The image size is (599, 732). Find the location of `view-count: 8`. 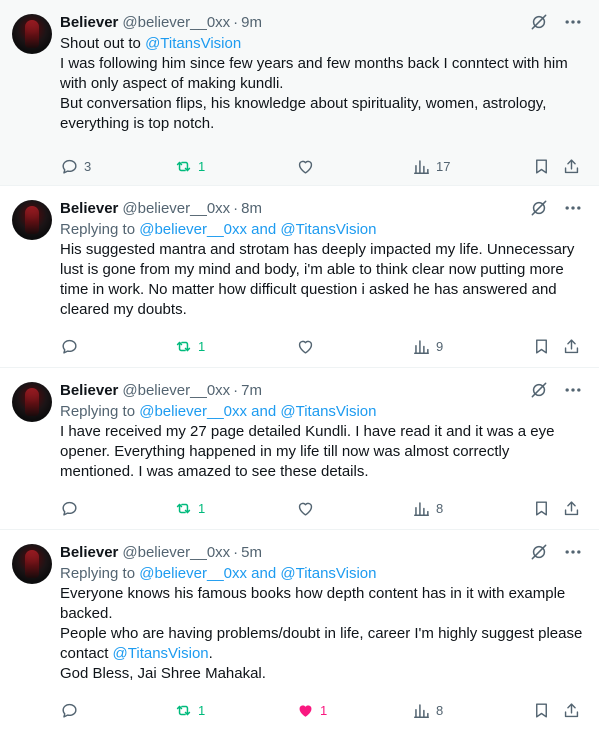

view-count: 8 is located at coordinates (440, 508).